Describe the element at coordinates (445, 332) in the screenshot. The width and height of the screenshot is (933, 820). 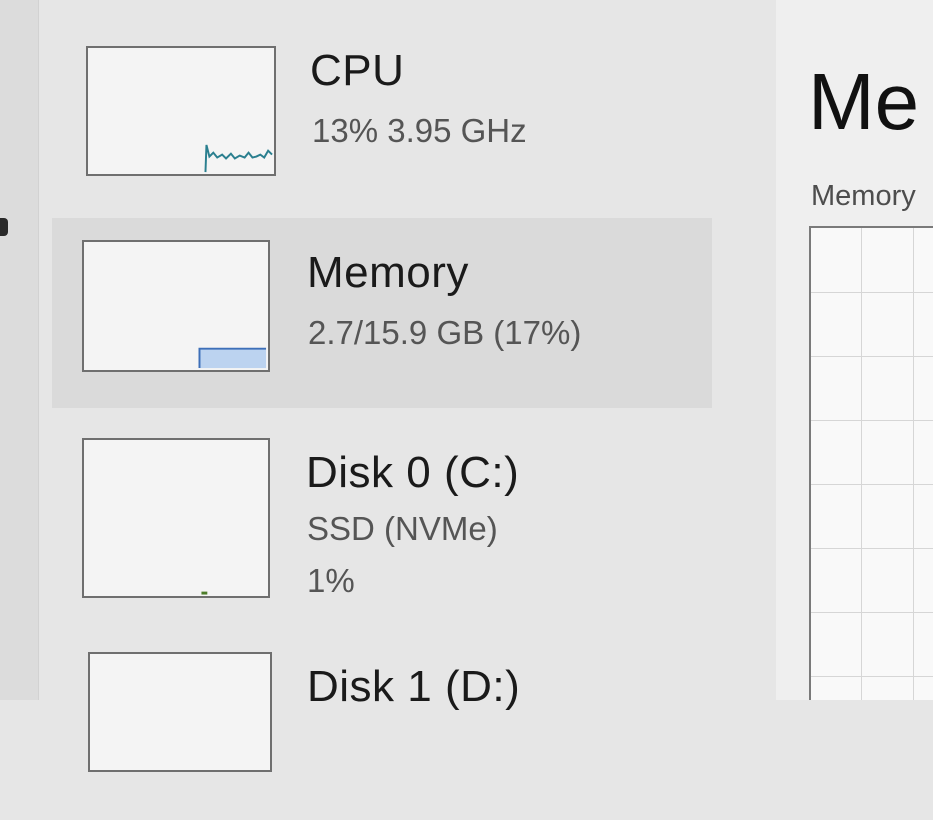
I see `memory-usage-text: 2.7/15.9 GB (17%)` at that location.